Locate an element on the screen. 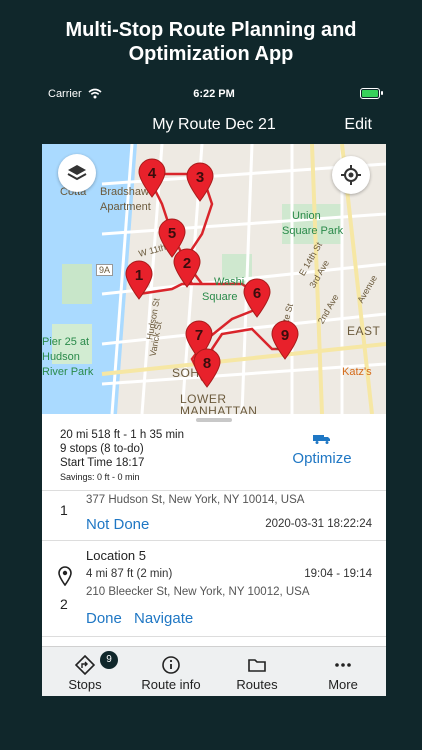 The width and height of the screenshot is (422, 750). stop-2-number: 2 is located at coordinates (64, 604).